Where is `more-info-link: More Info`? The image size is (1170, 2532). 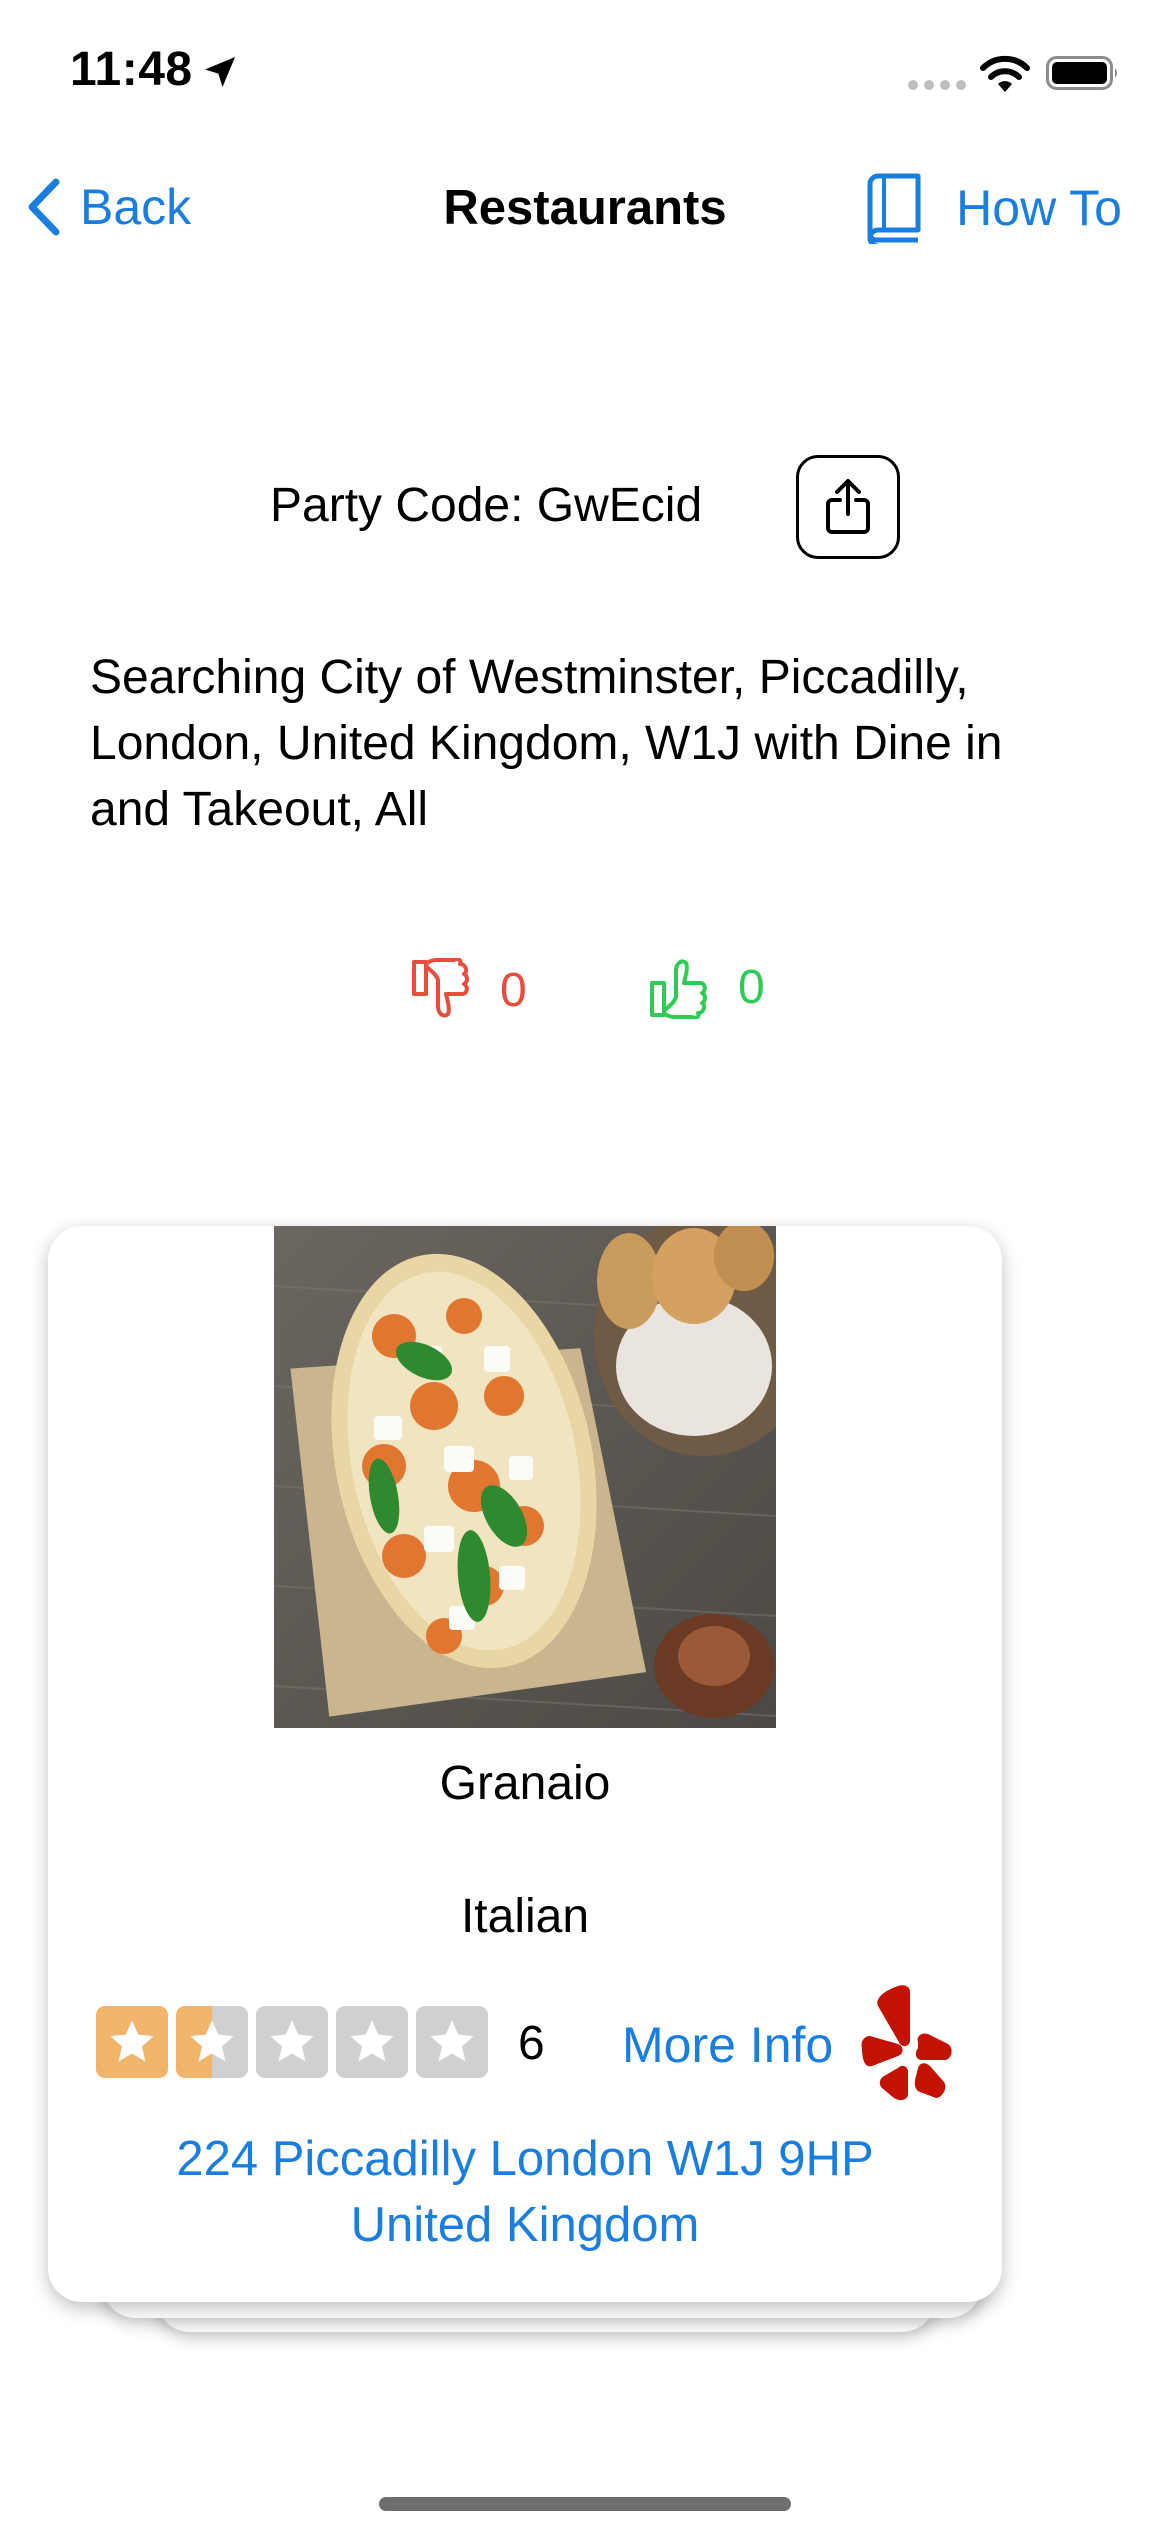
more-info-link: More Info is located at coordinates (727, 2045).